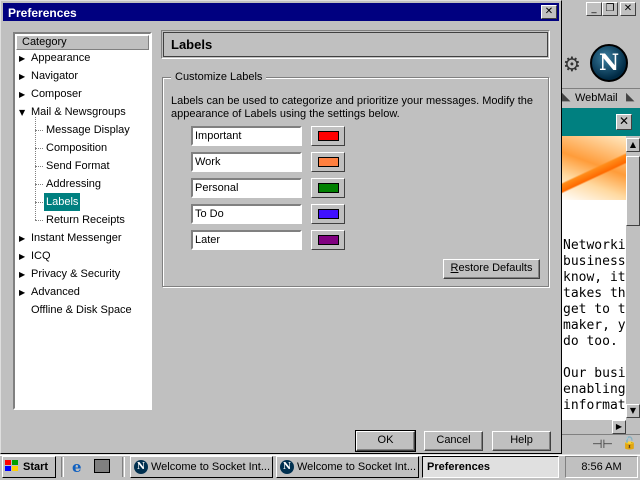 The width and height of the screenshot is (640, 480). I want to click on category-item-label: ICQ, so click(41, 256).